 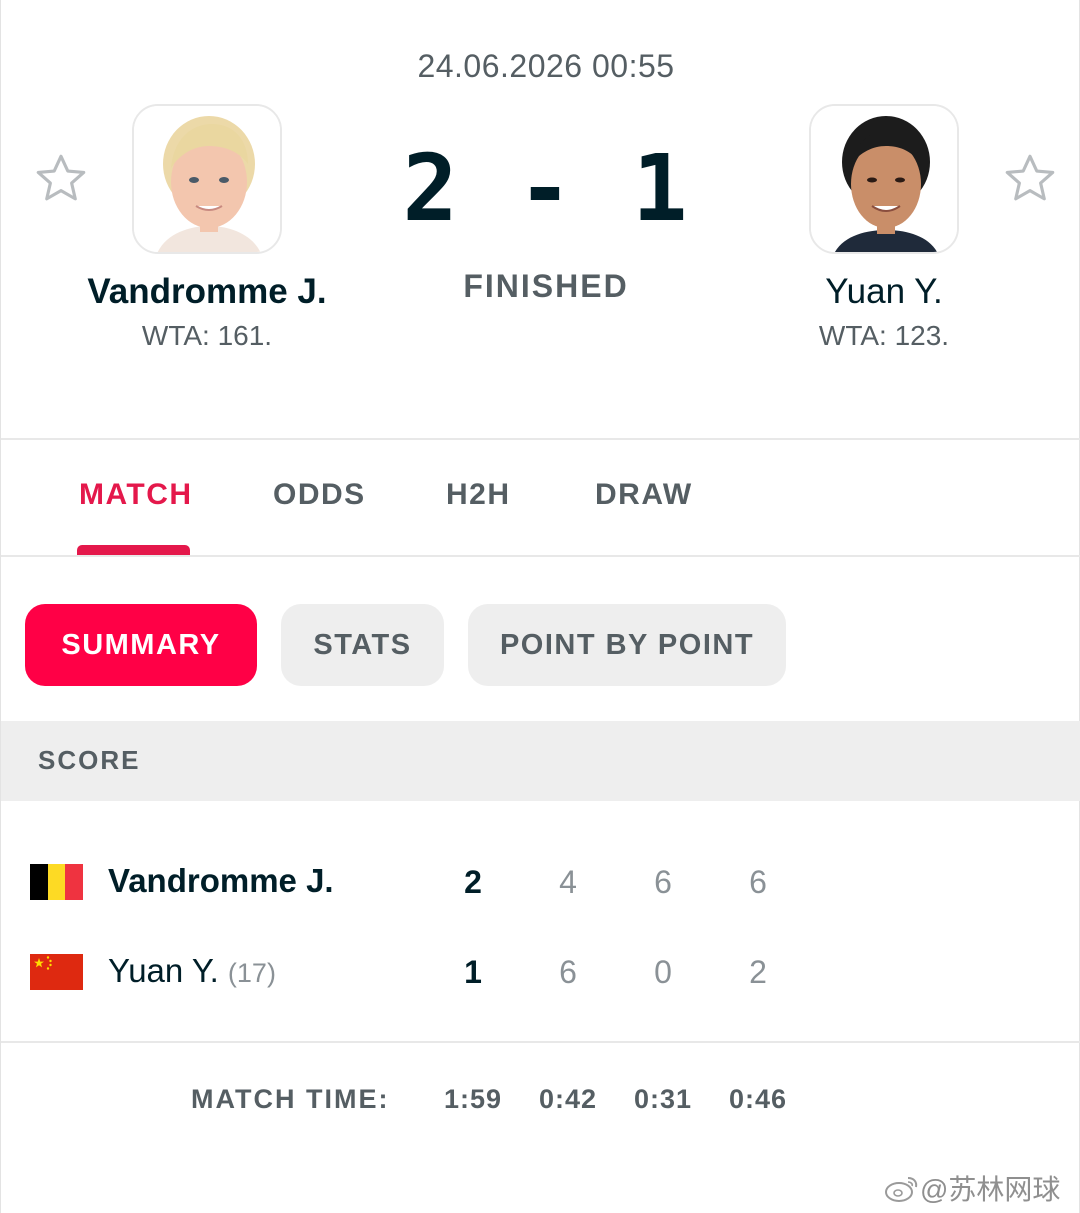 I want to click on player2-sets-won: 1, so click(x=473, y=972).